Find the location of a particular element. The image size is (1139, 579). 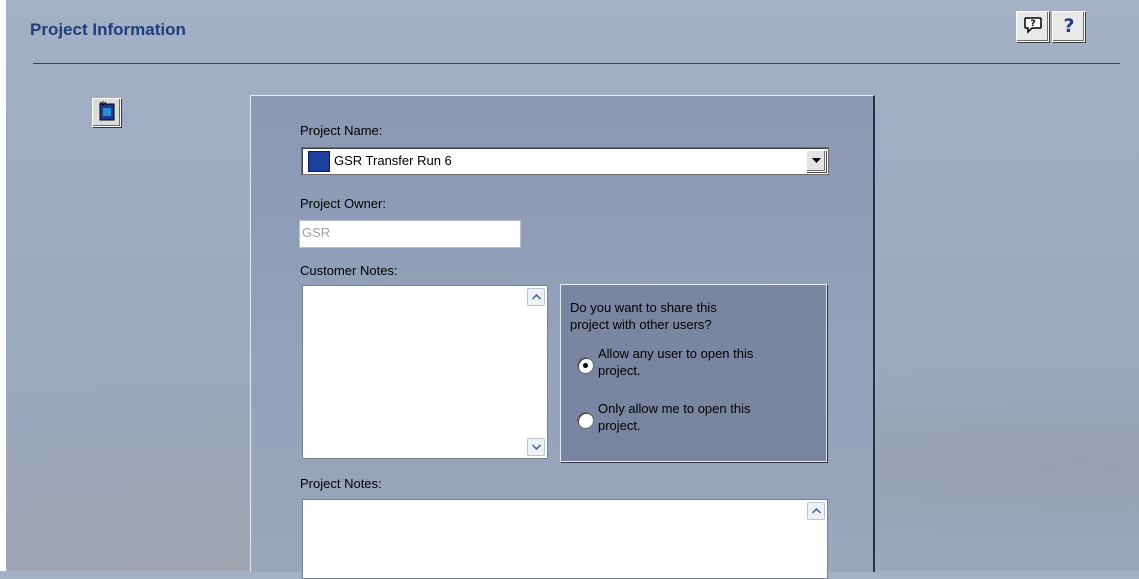

left-edge is located at coordinates (3, 285).